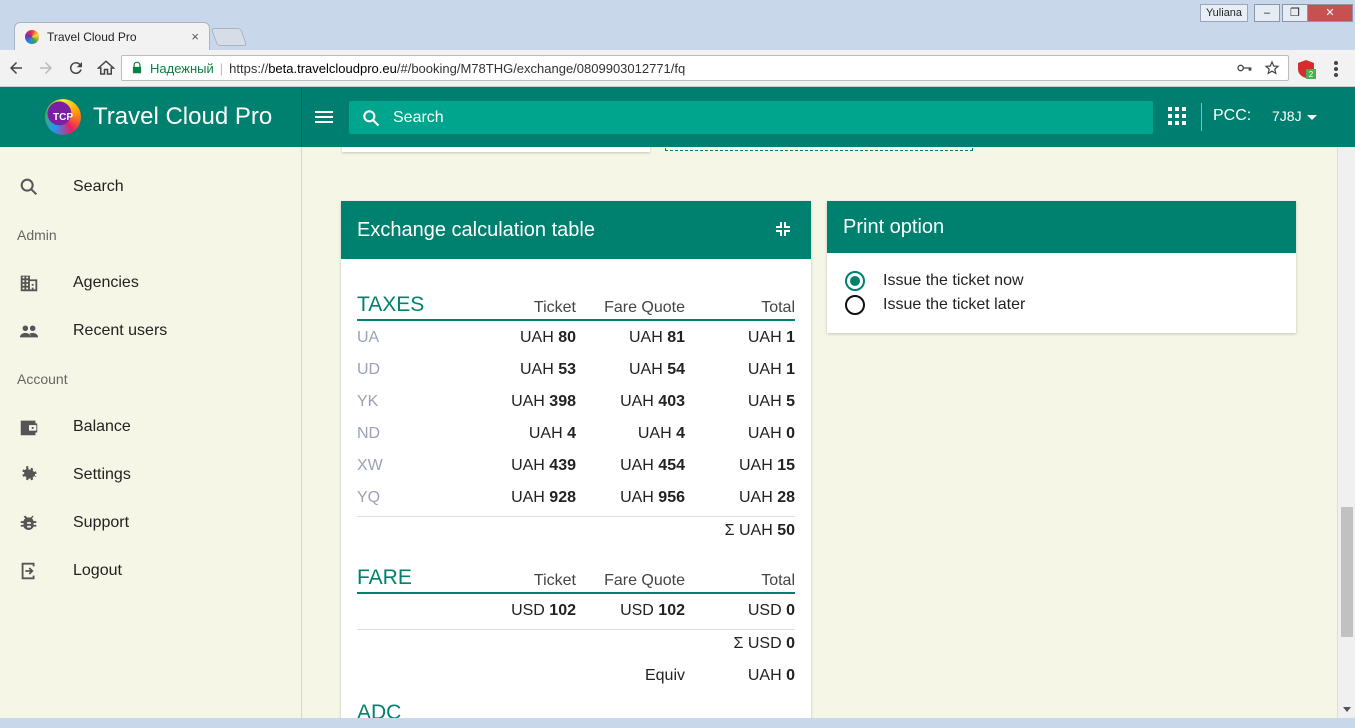 The height and width of the screenshot is (728, 1355). I want to click on hamburger-menu-icon, so click(325, 117).